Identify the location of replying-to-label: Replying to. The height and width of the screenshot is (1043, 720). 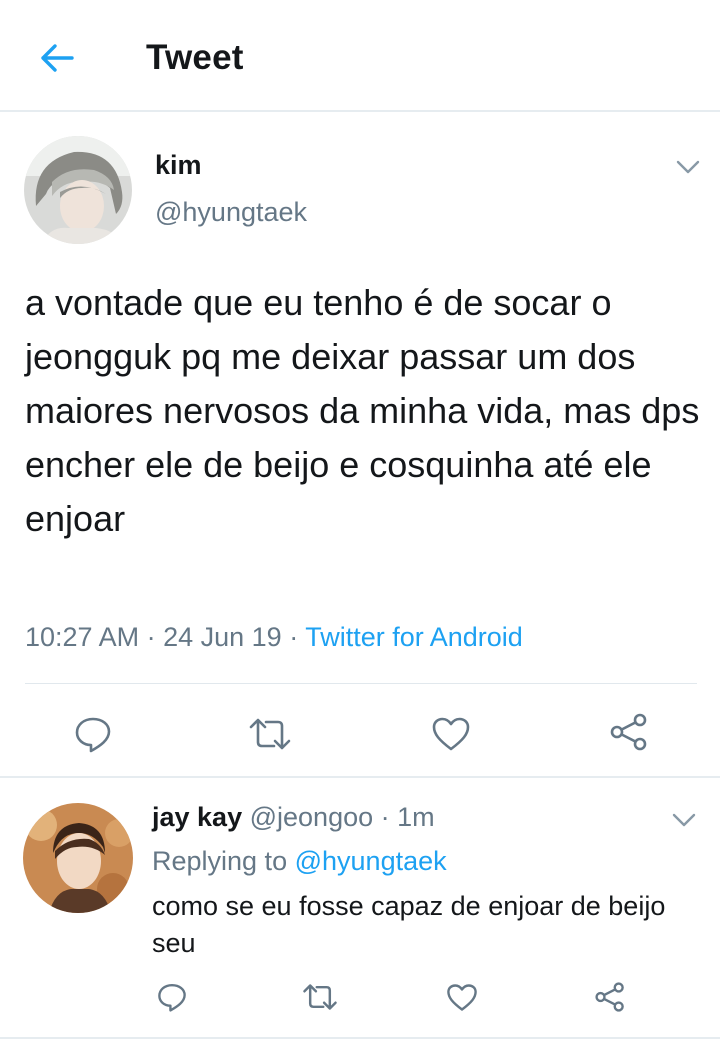
(220, 861).